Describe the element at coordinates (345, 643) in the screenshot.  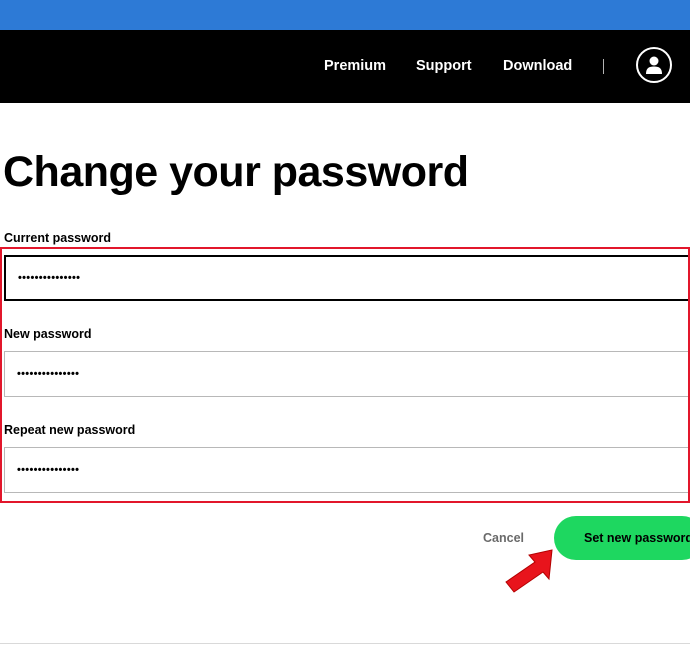
I see `bottom-divider` at that location.